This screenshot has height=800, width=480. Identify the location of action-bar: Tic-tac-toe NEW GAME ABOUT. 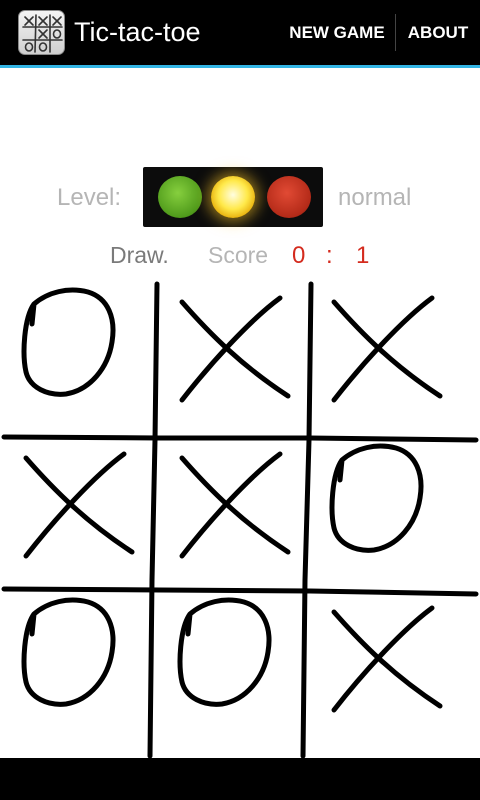
(240, 32).